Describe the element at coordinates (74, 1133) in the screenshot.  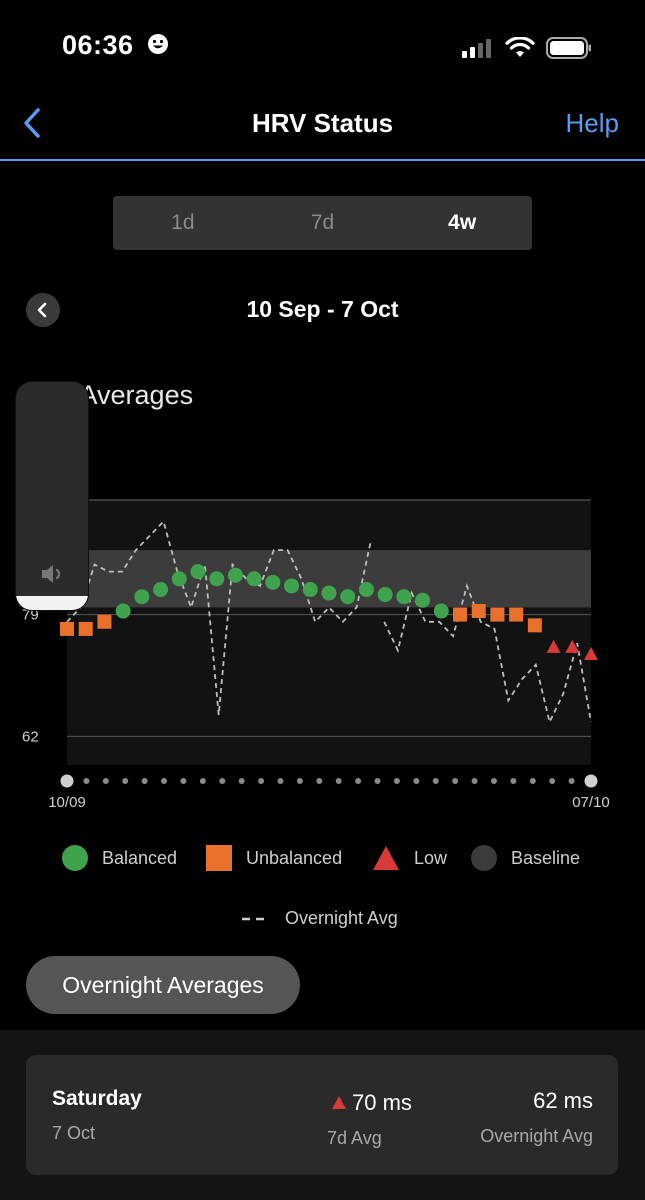
I see `summary-date: 7 Oct` at that location.